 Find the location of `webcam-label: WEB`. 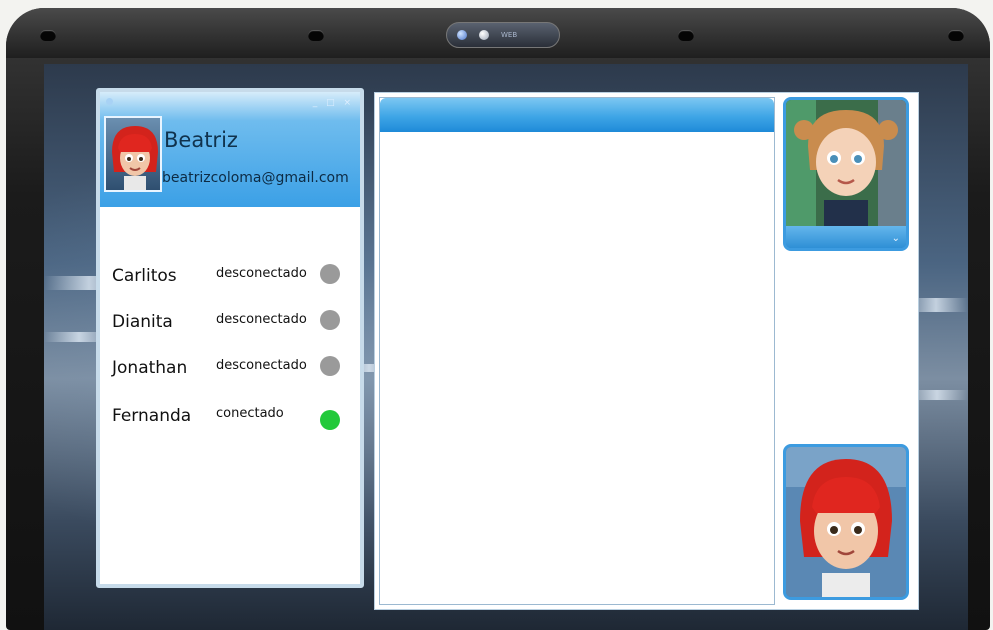

webcam-label: WEB is located at coordinates (509, 35).